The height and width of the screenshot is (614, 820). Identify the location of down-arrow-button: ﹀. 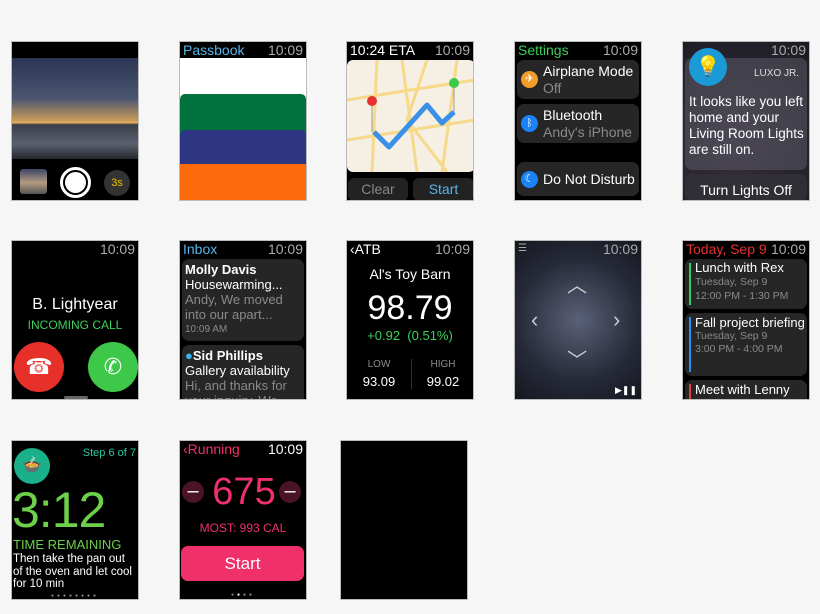
(577, 358).